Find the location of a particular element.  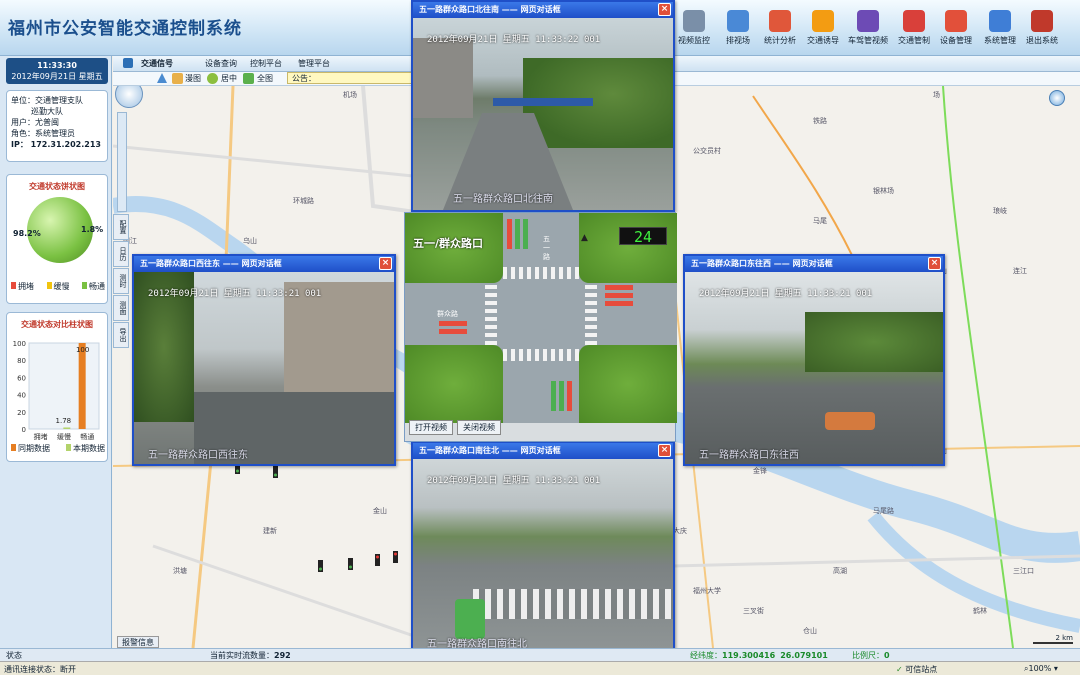

pie-panel: 交通状态饼状图 98.2% 1.8% 拥堵 缓慢 畅通 is located at coordinates (57, 239).